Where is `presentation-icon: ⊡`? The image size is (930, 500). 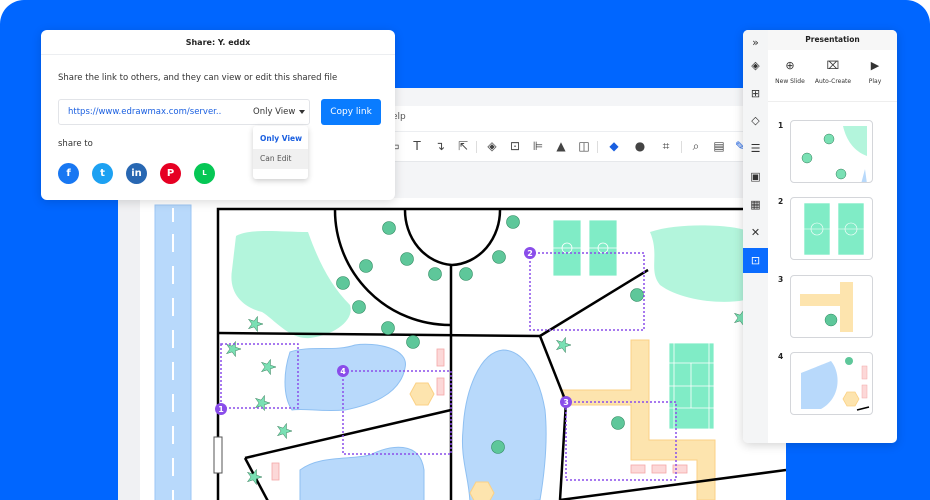 presentation-icon: ⊡ is located at coordinates (755, 260).